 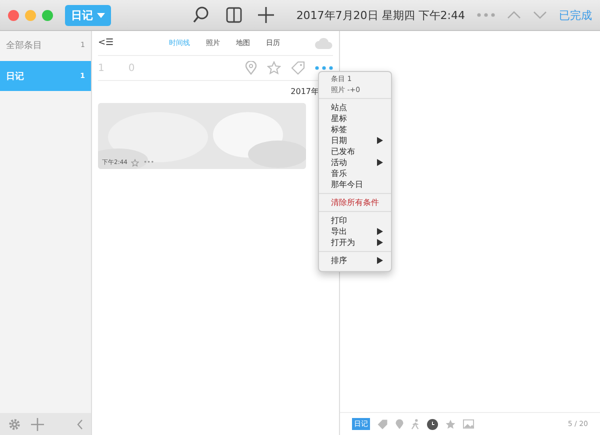 What do you see at coordinates (355, 184) in the screenshot?
I see `menu-item: 那年今日` at bounding box center [355, 184].